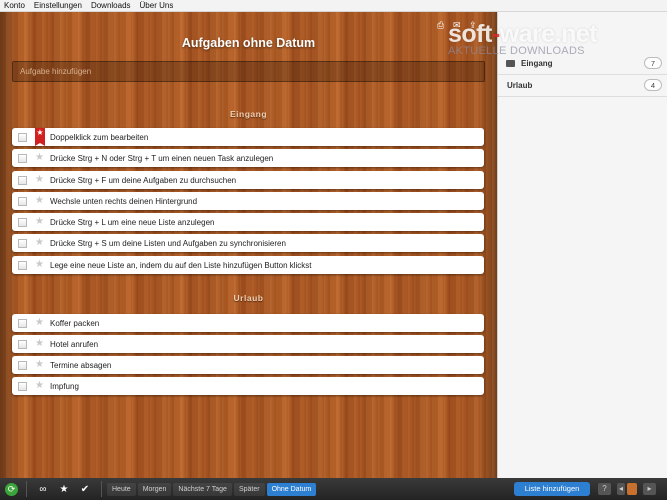  What do you see at coordinates (58, 5) in the screenshot?
I see `menu-einstellungen: Einstellungen` at bounding box center [58, 5].